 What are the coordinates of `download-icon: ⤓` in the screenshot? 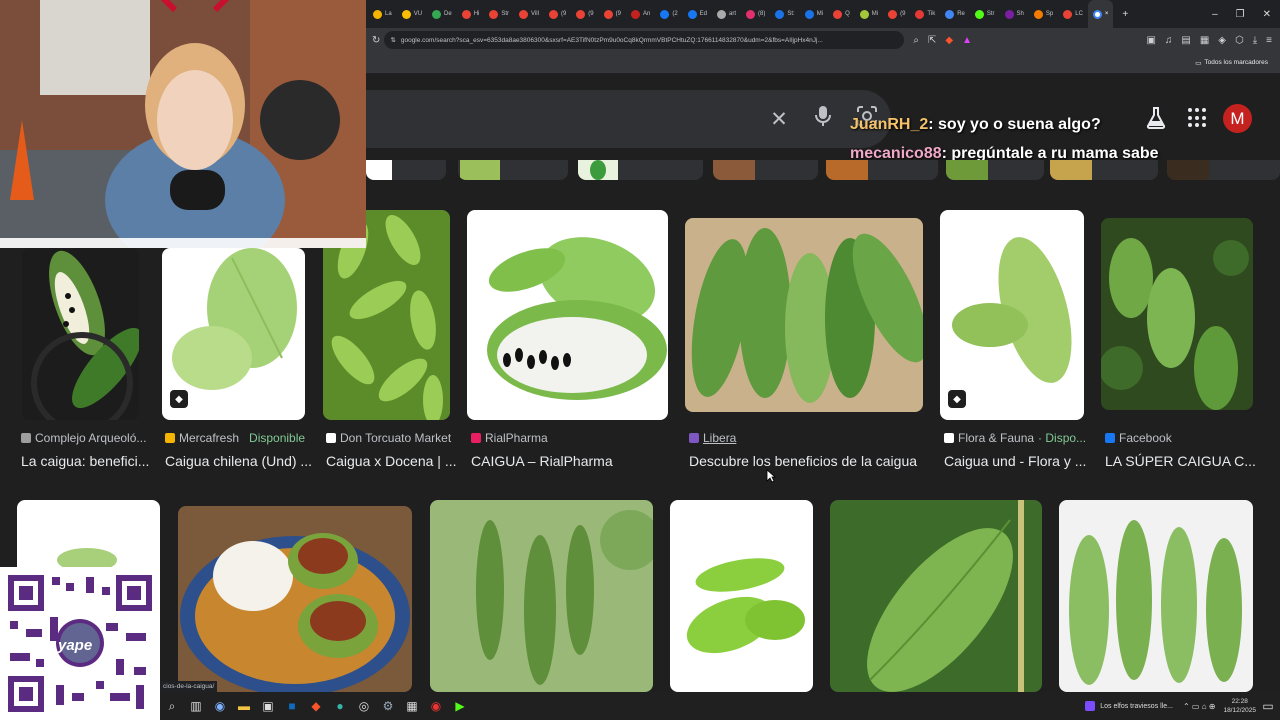 It's located at (1255, 40).